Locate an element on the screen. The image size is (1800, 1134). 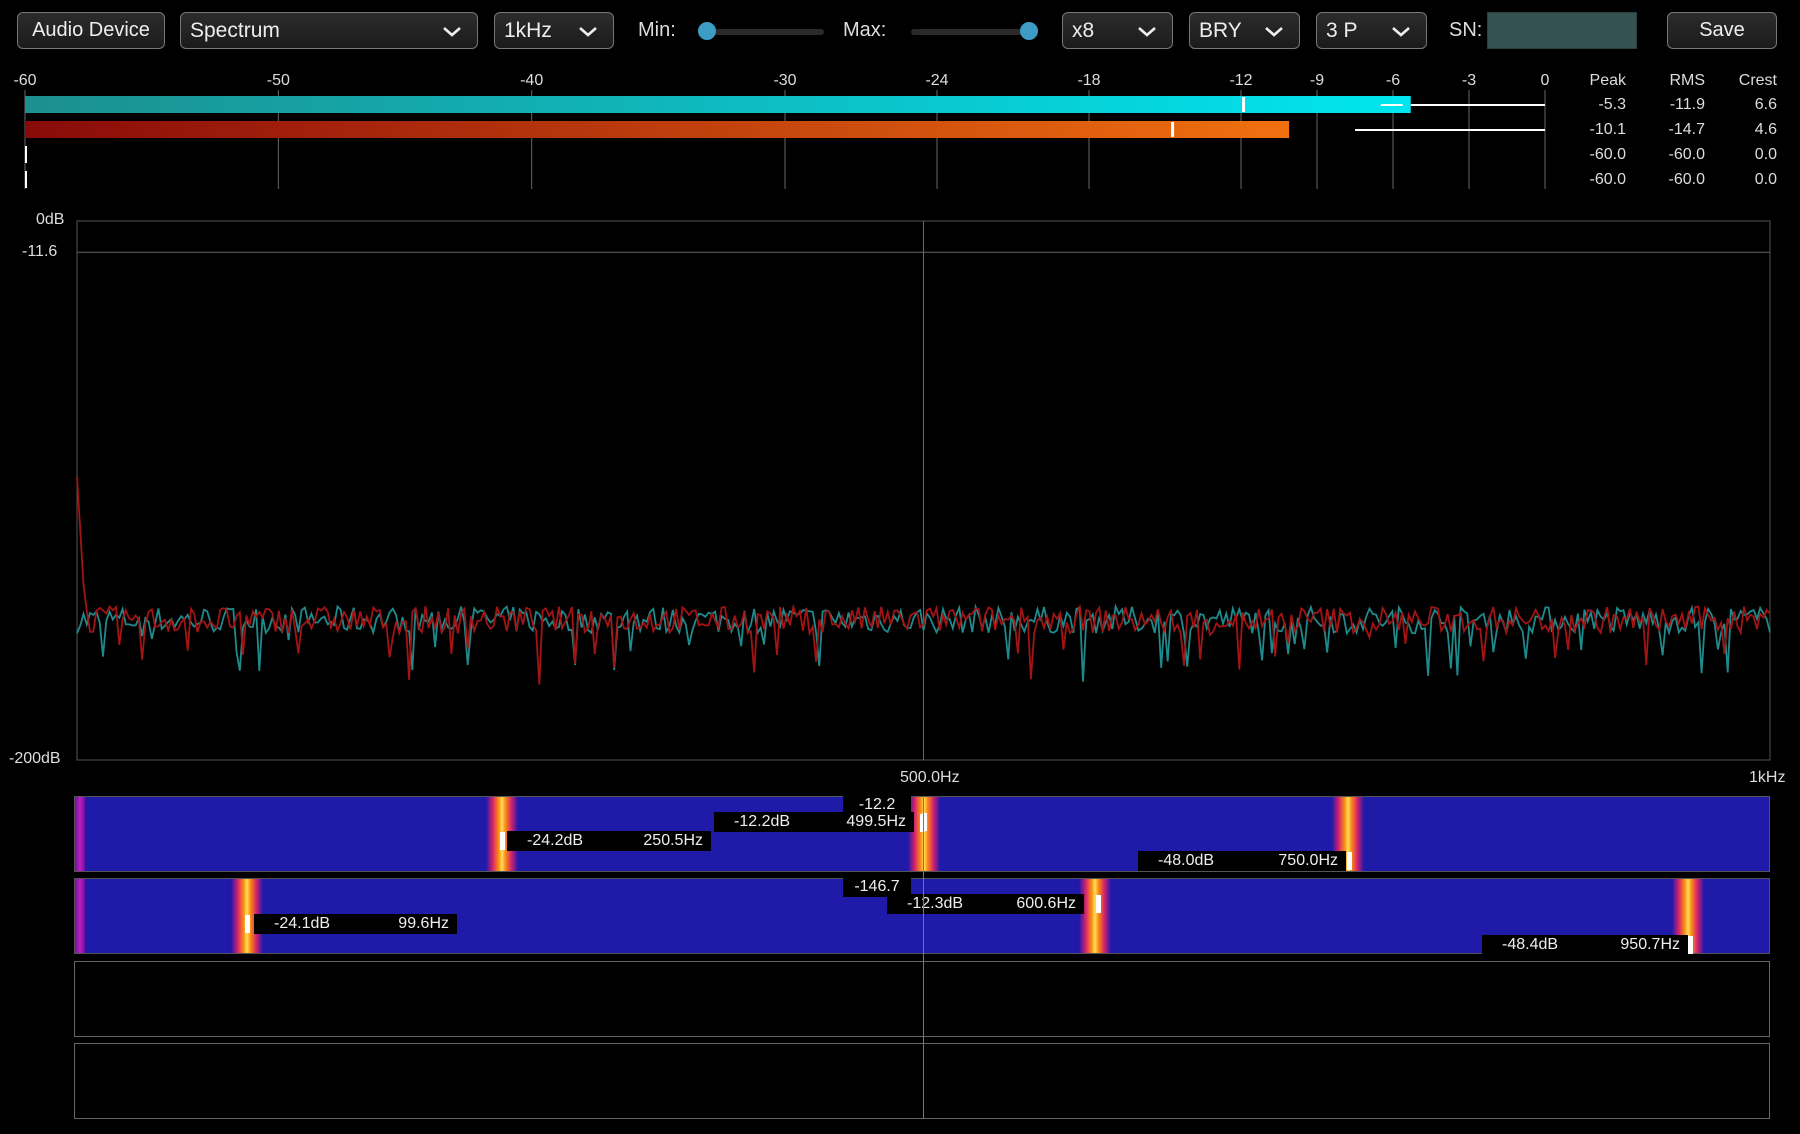
peak-hz: 499.5Hz is located at coordinates (876, 821).